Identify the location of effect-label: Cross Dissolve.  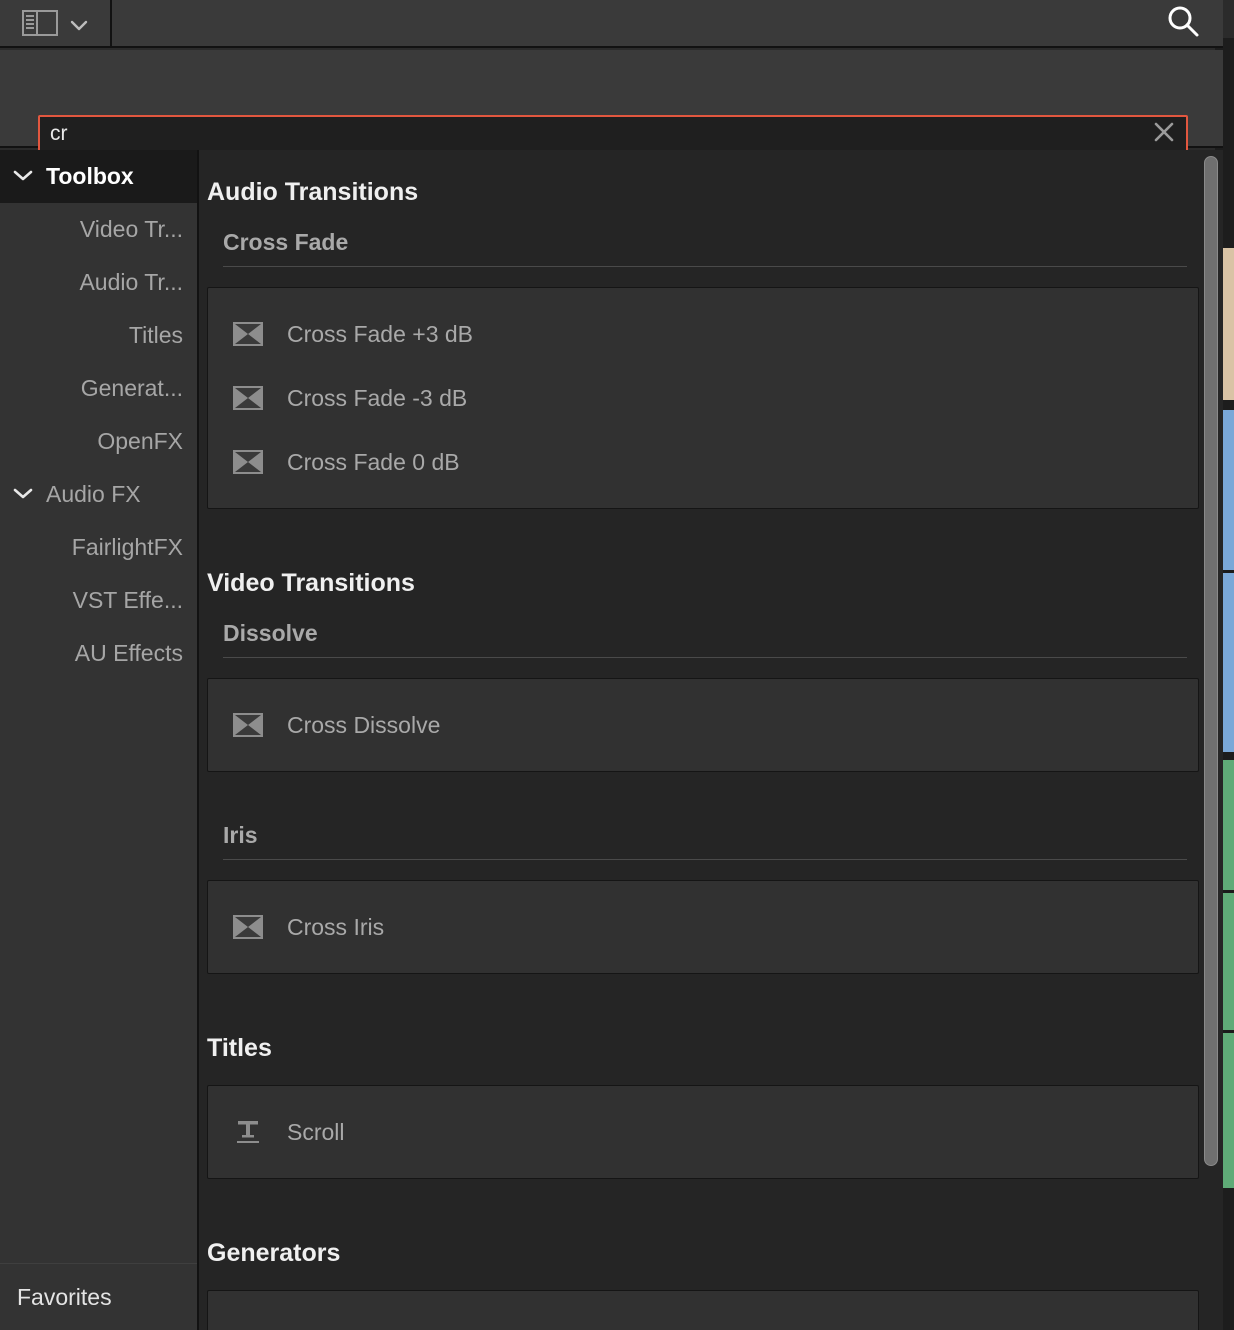
(364, 724).